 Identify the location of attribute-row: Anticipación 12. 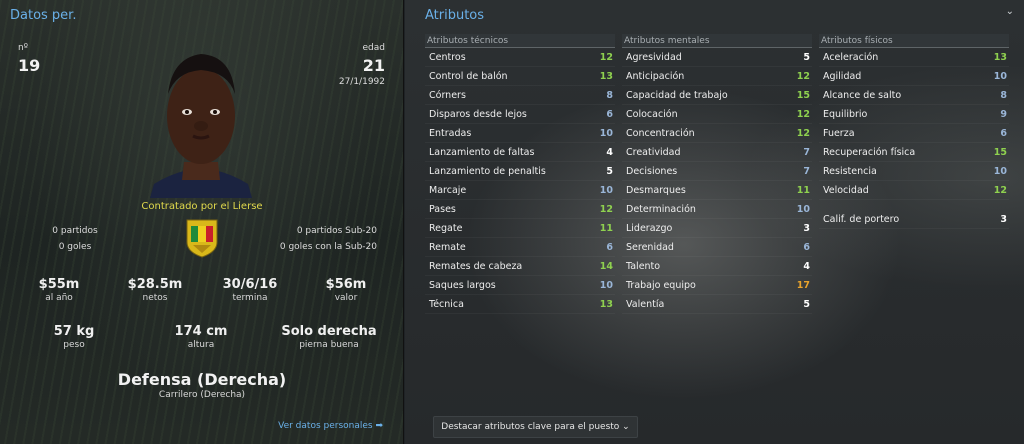
(717, 76).